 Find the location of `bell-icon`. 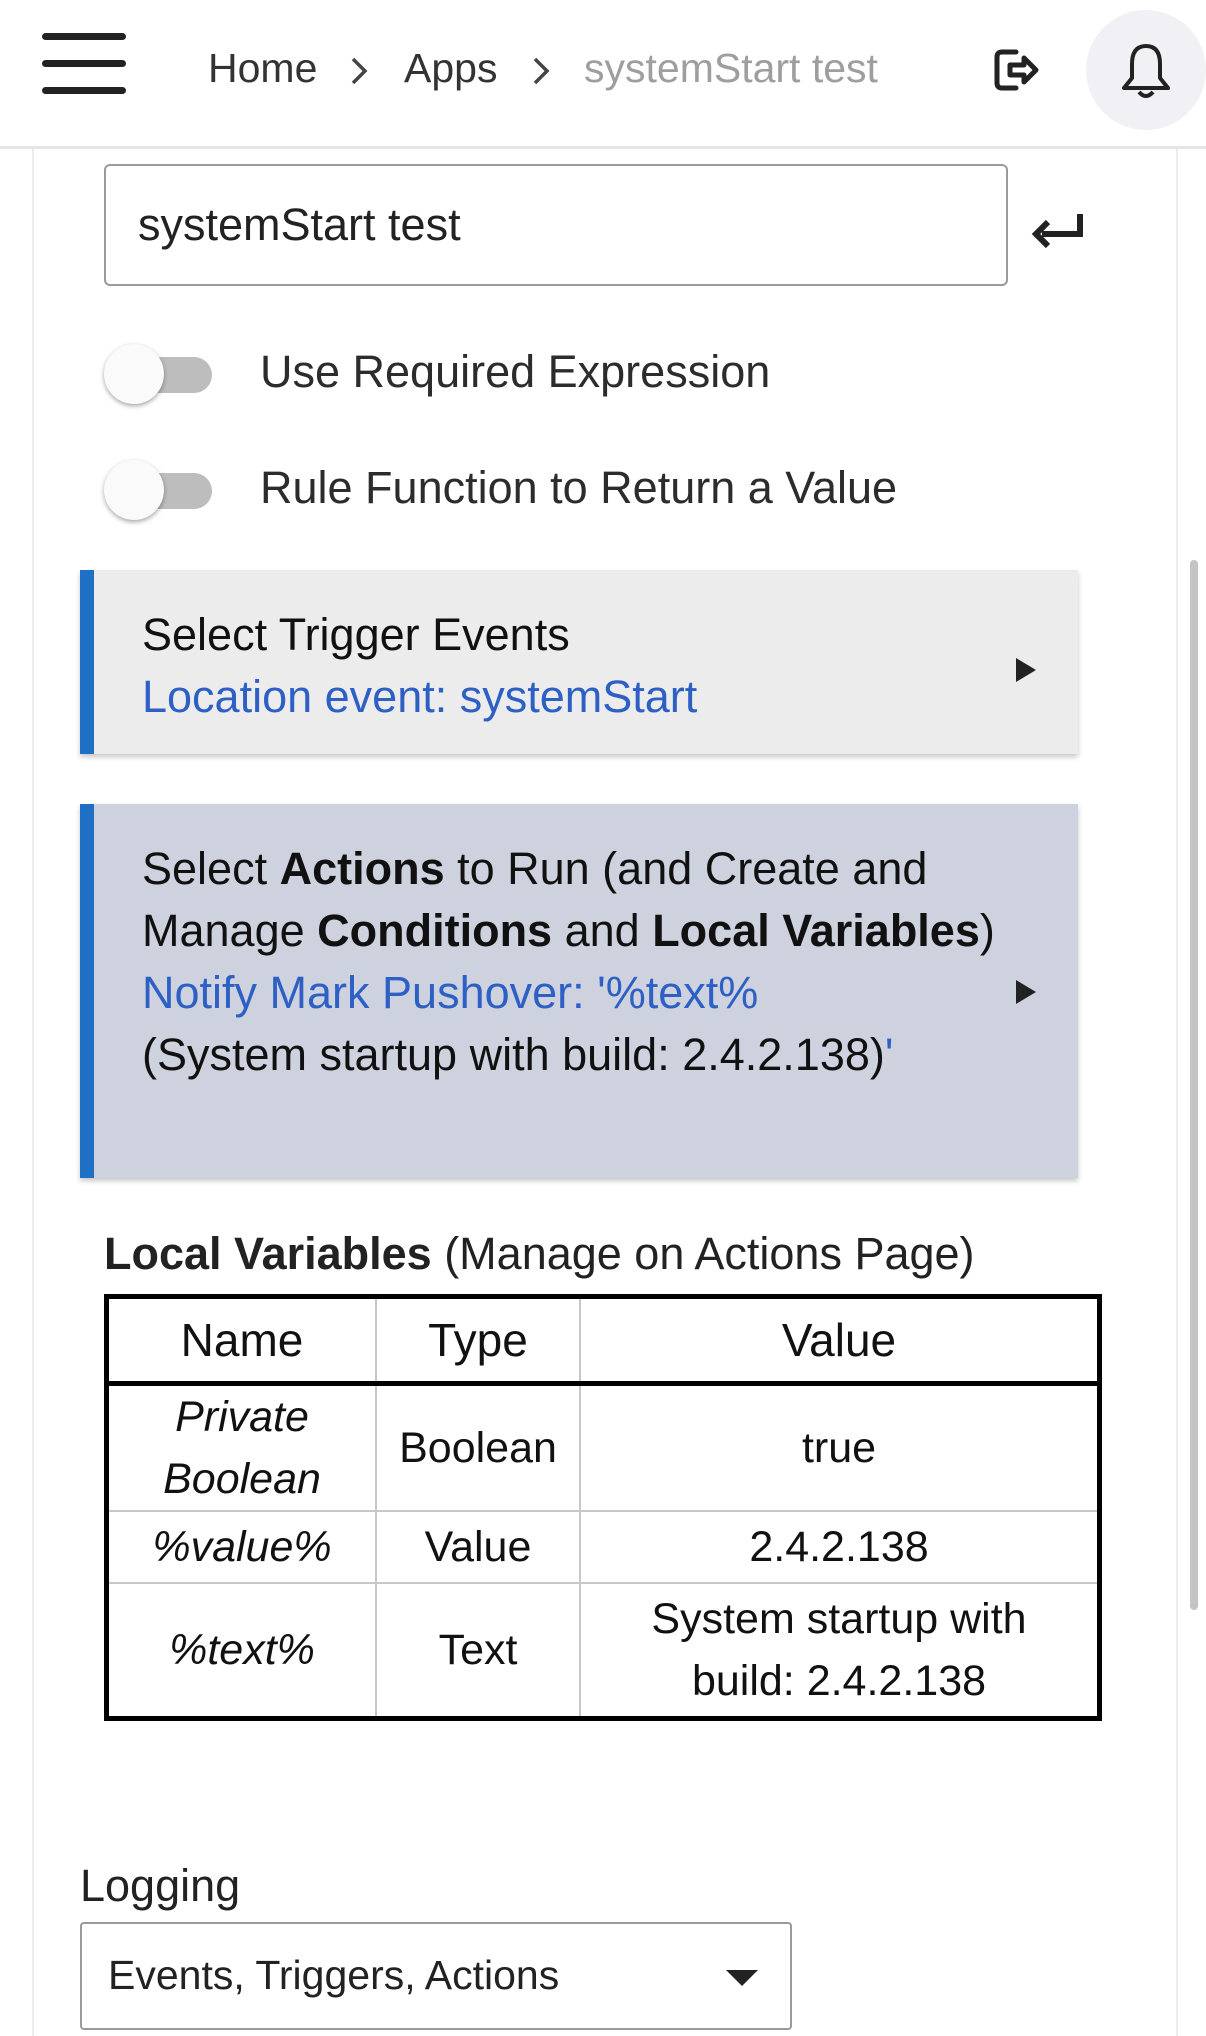

bell-icon is located at coordinates (1146, 71).